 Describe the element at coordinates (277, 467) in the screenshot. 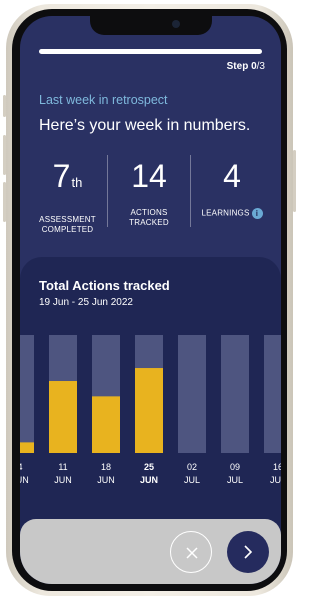

I see `x-tick-day: 16` at that location.